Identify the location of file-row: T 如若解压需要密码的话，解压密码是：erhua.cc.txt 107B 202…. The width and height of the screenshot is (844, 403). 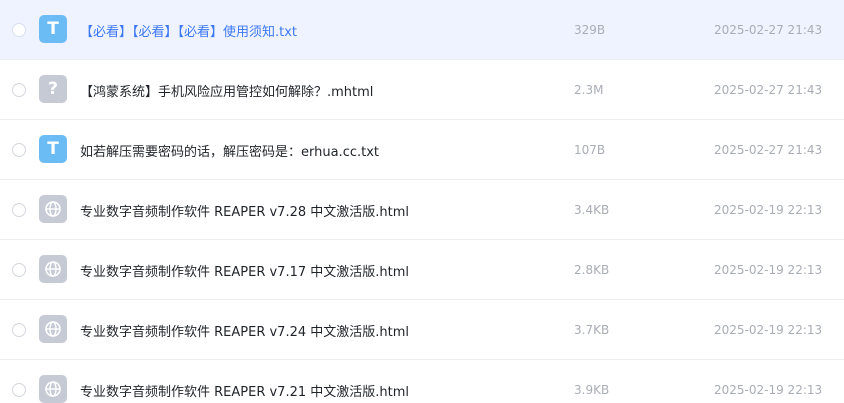
(422, 150).